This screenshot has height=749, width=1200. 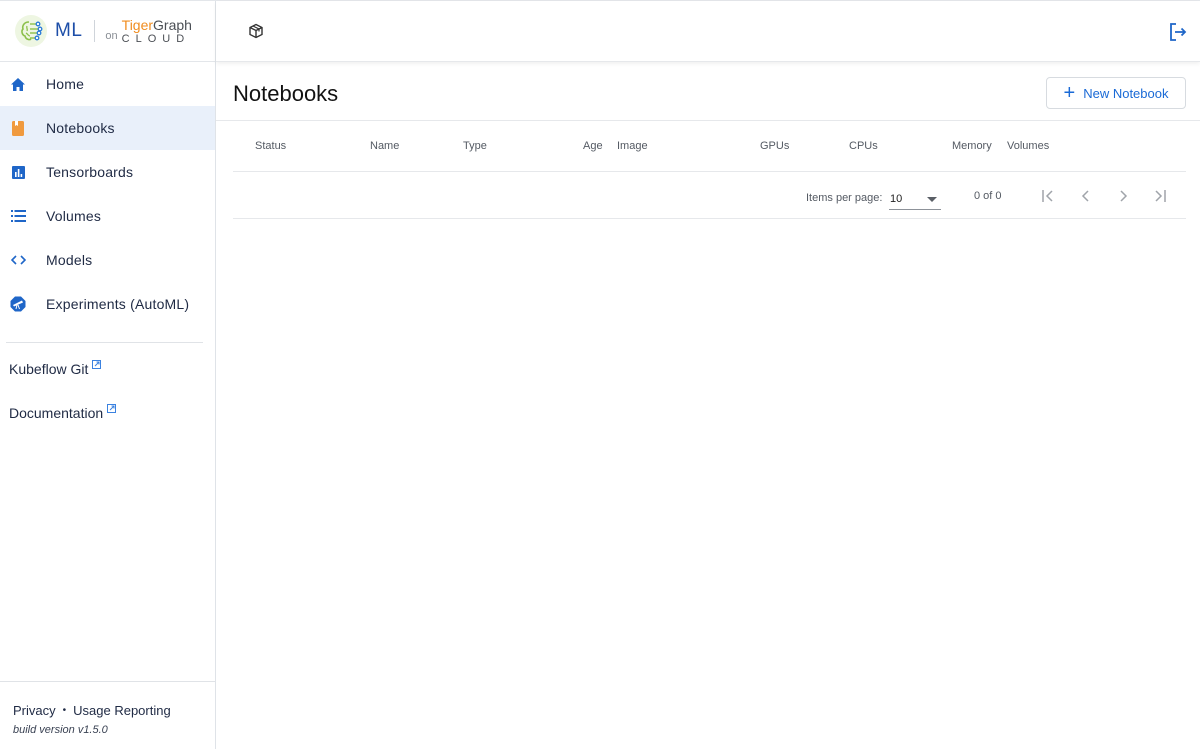 What do you see at coordinates (107, 260) in the screenshot?
I see `sidebar-item-models: Models` at bounding box center [107, 260].